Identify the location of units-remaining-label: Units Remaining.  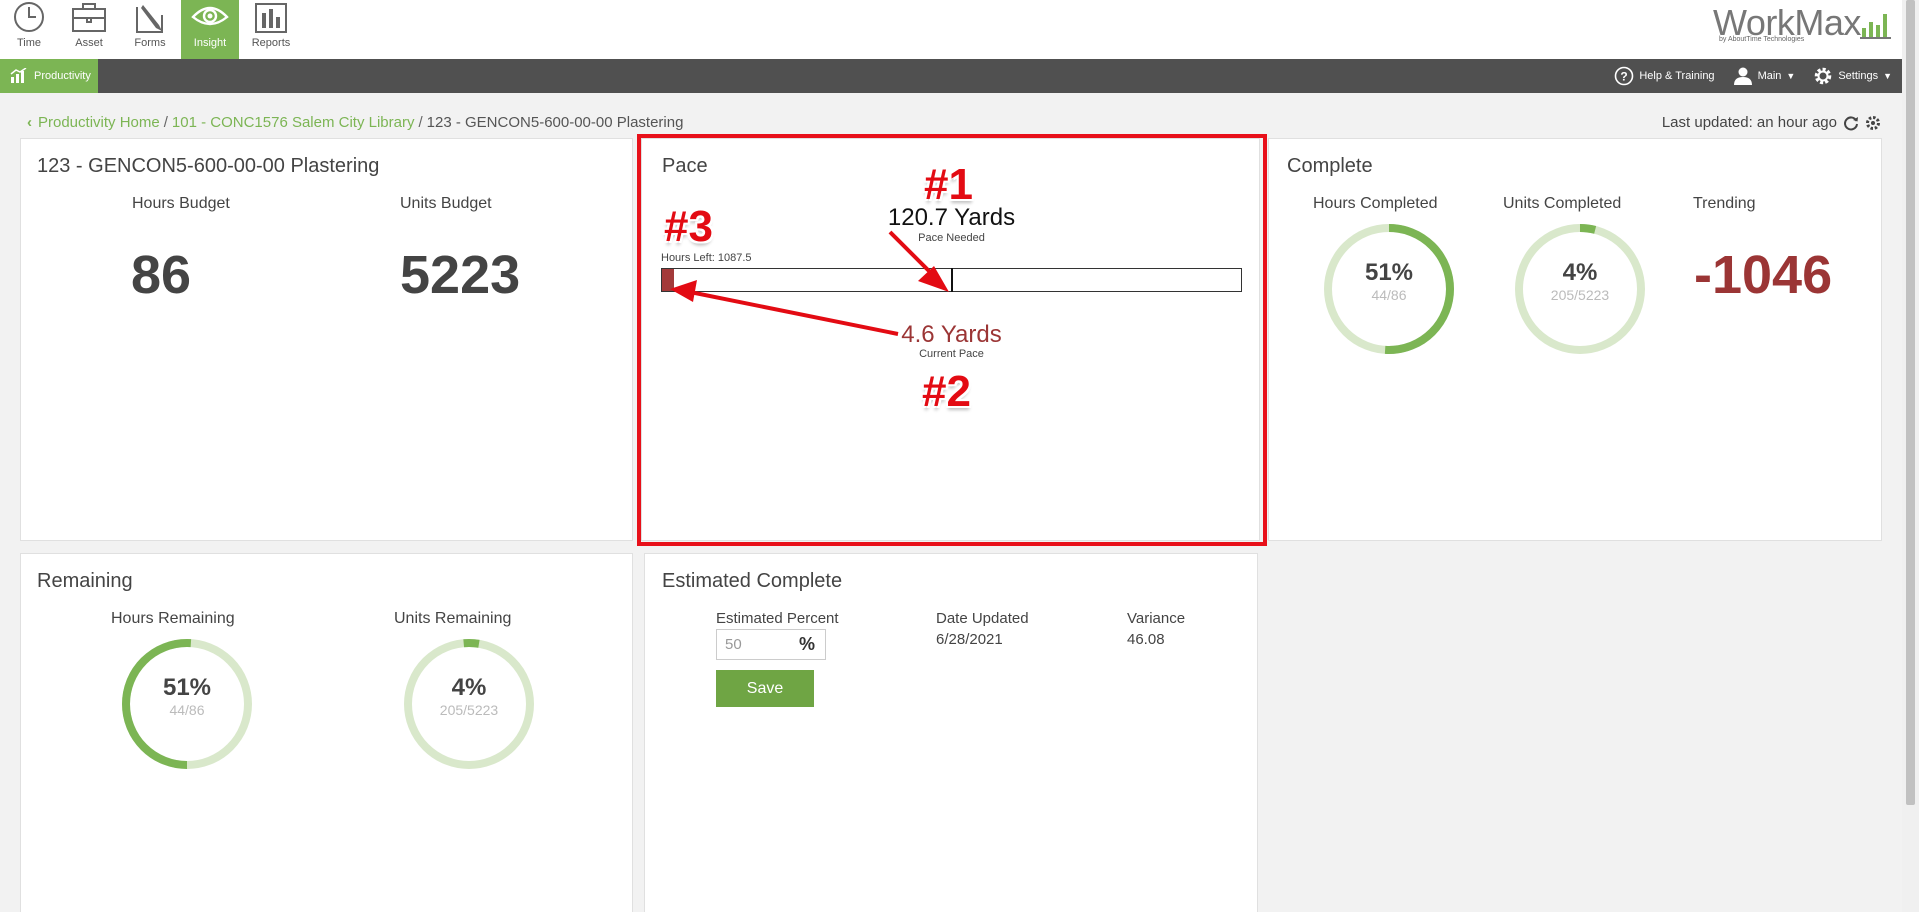
(453, 618).